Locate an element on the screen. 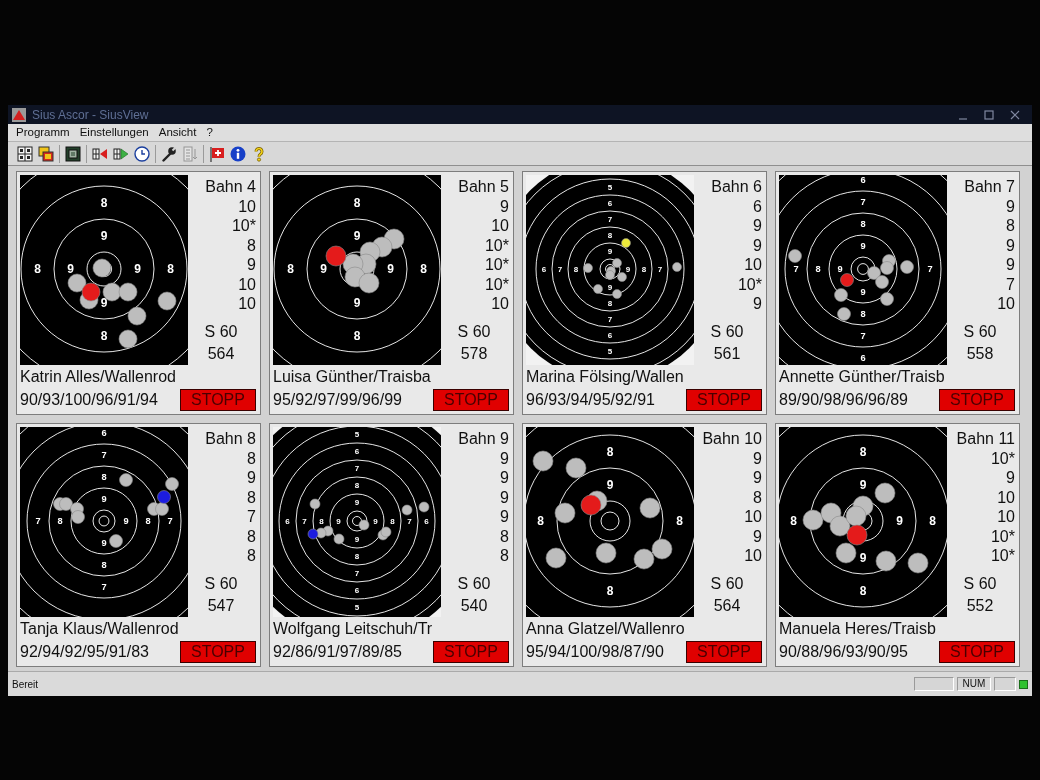 This screenshot has height=780, width=1040. total-score: 564 is located at coordinates (221, 354).